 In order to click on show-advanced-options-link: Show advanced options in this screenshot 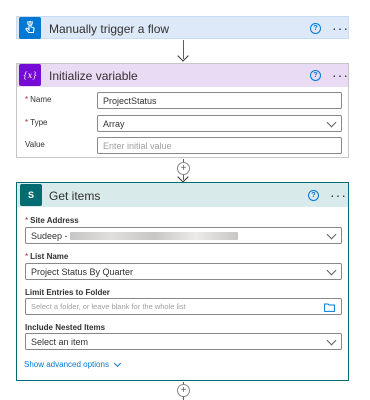, I will do `click(72, 364)`.